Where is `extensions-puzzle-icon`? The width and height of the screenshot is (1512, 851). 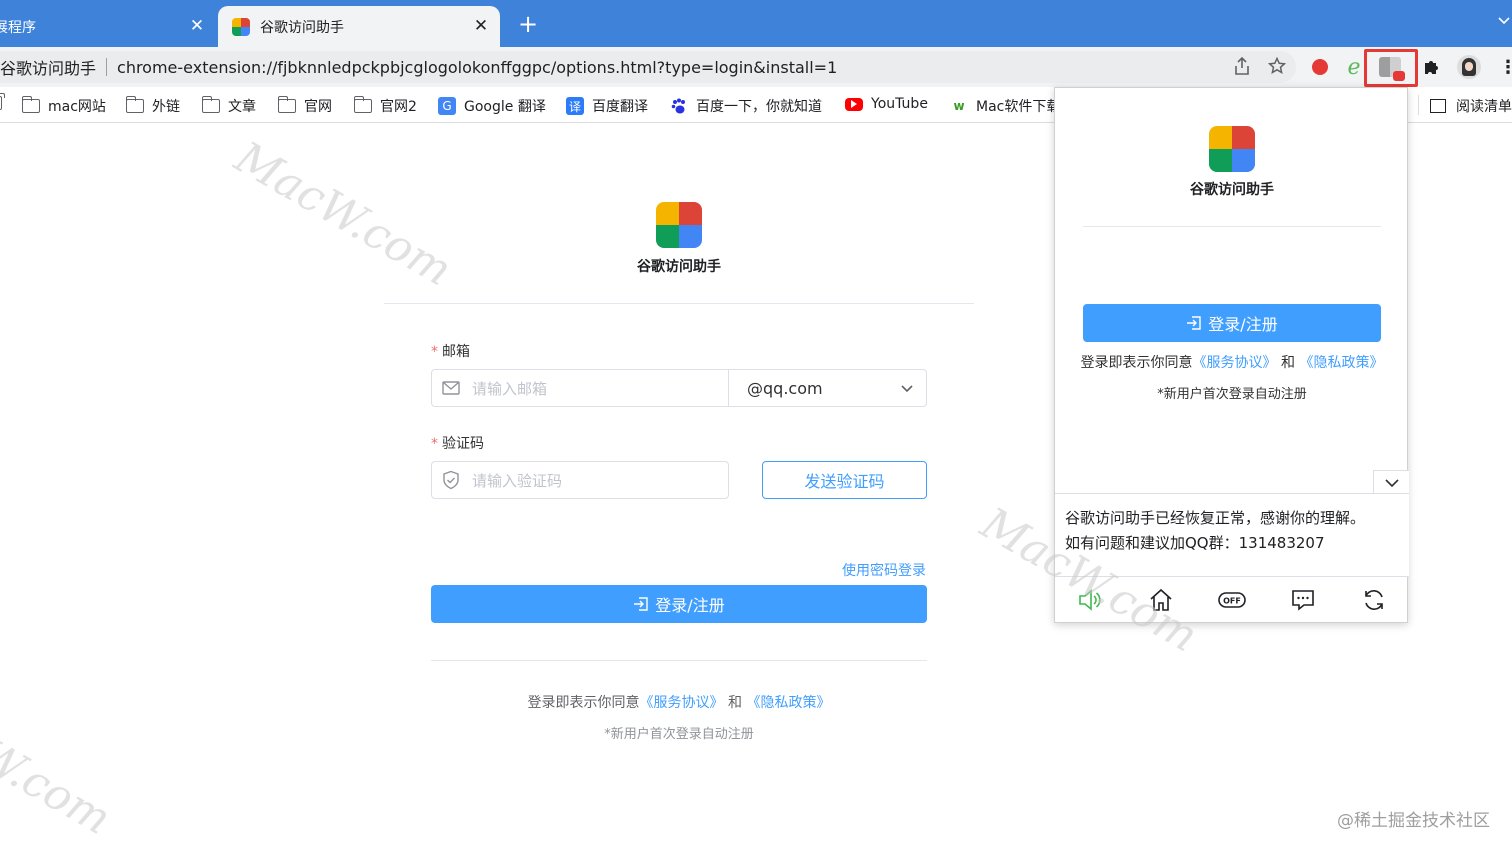 extensions-puzzle-icon is located at coordinates (1431, 67).